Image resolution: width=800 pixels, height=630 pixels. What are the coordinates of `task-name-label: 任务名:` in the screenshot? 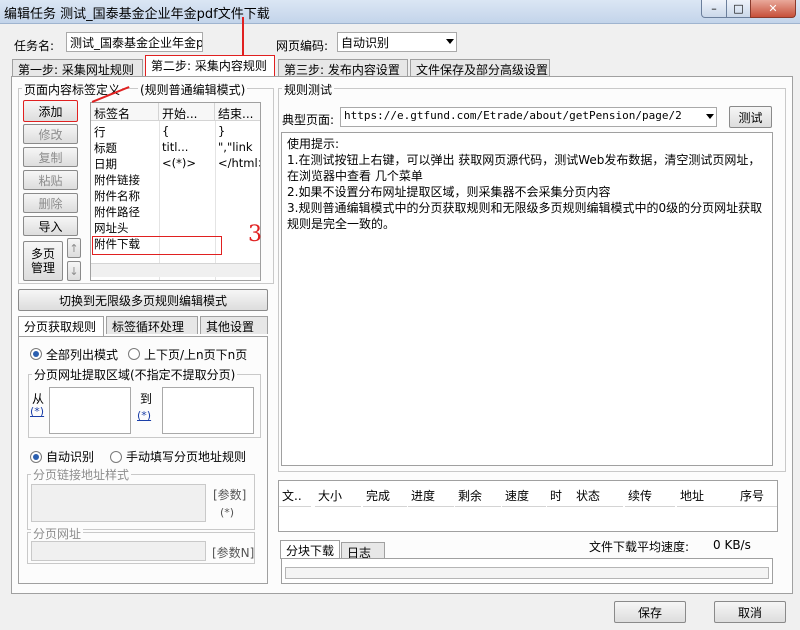 It's located at (34, 46).